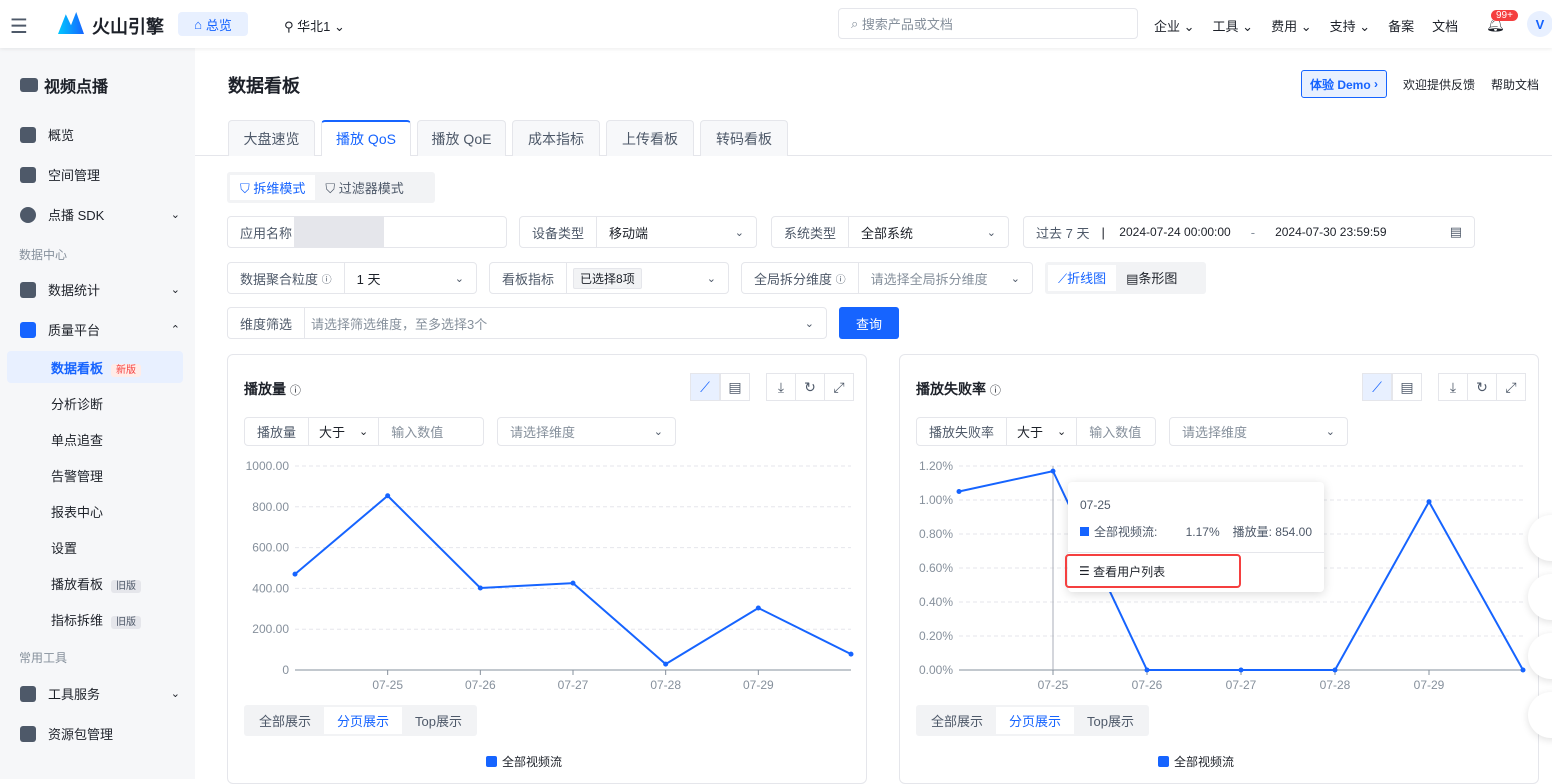  I want to click on overview-button: ⌂ 总览, so click(213, 24).